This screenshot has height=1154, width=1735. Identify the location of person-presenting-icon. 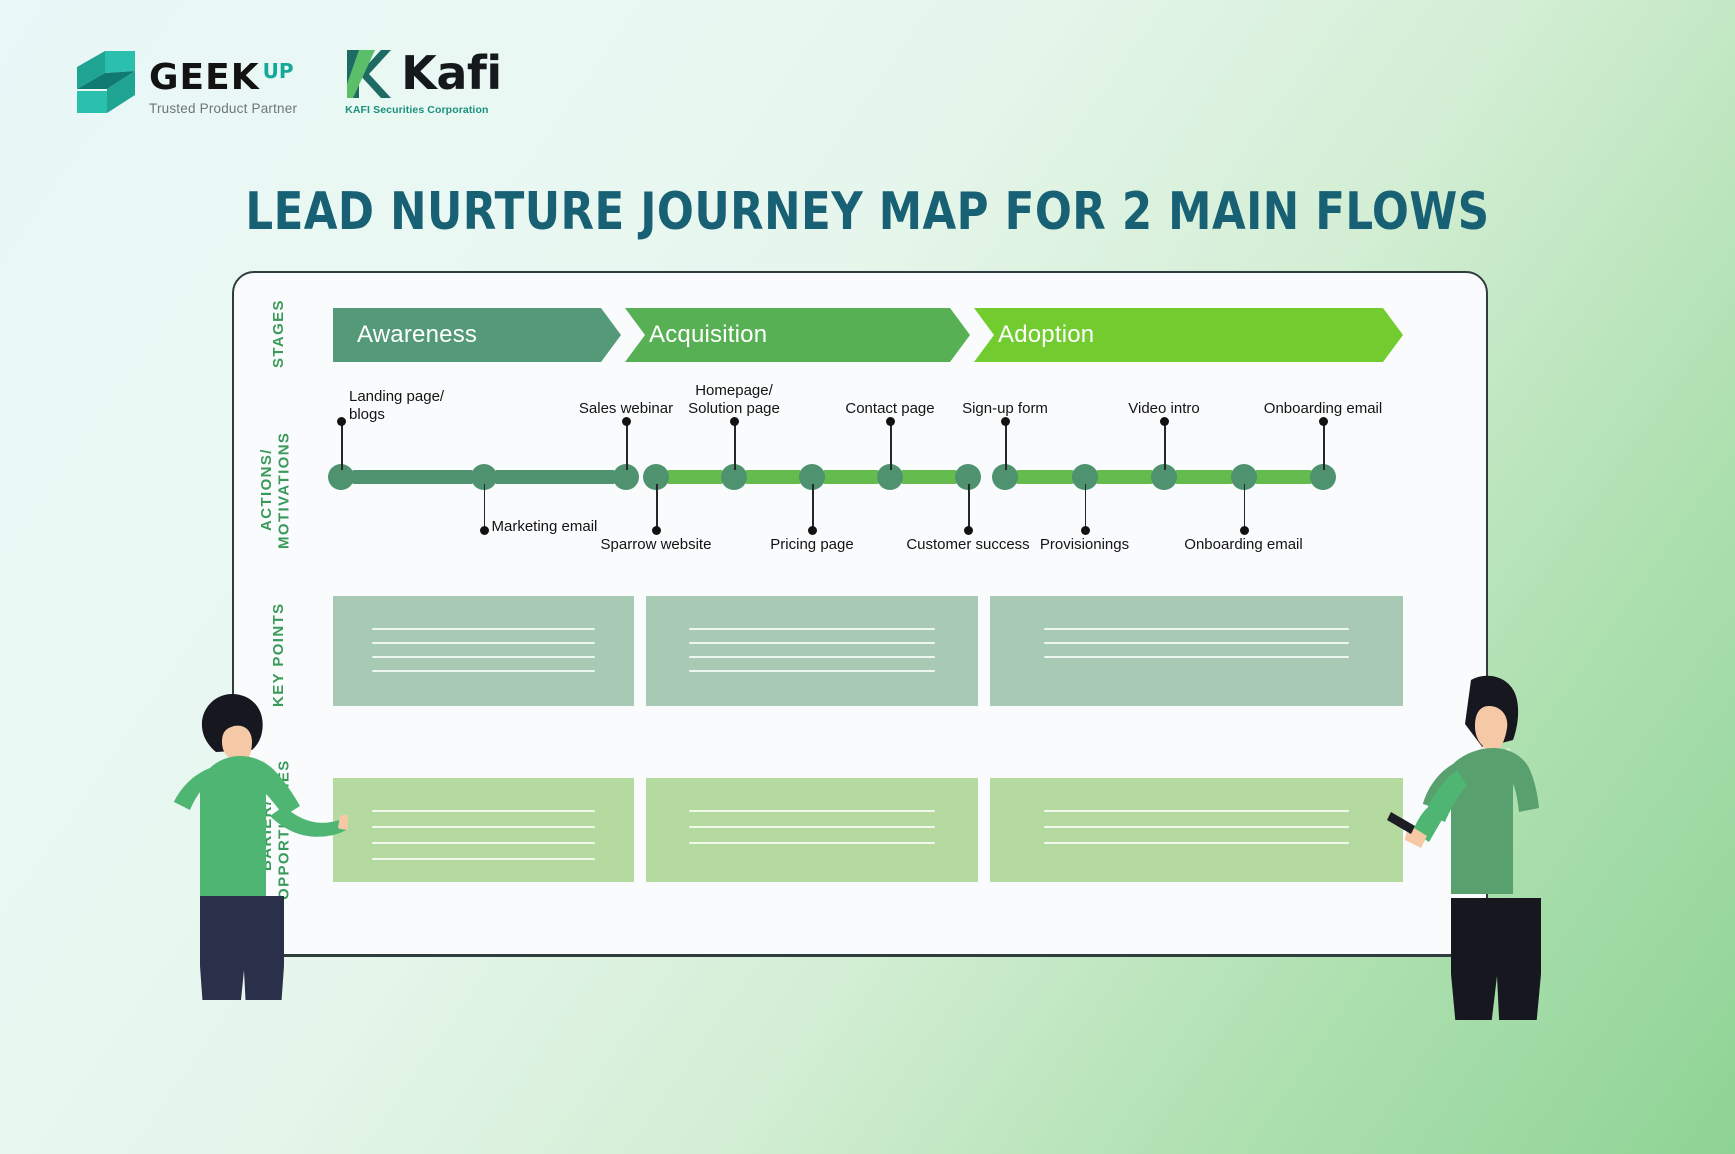
(261, 847).